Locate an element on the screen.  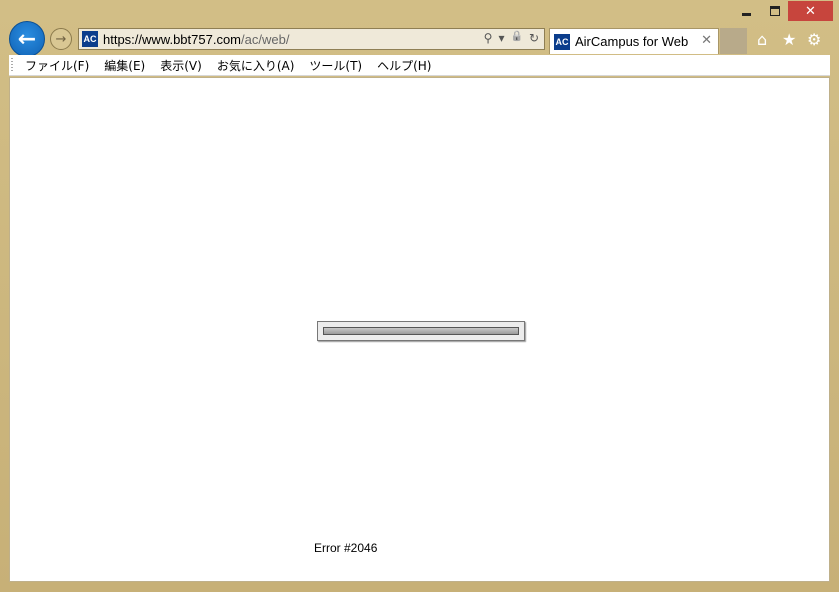
maximize-icon is located at coordinates (774, 11).